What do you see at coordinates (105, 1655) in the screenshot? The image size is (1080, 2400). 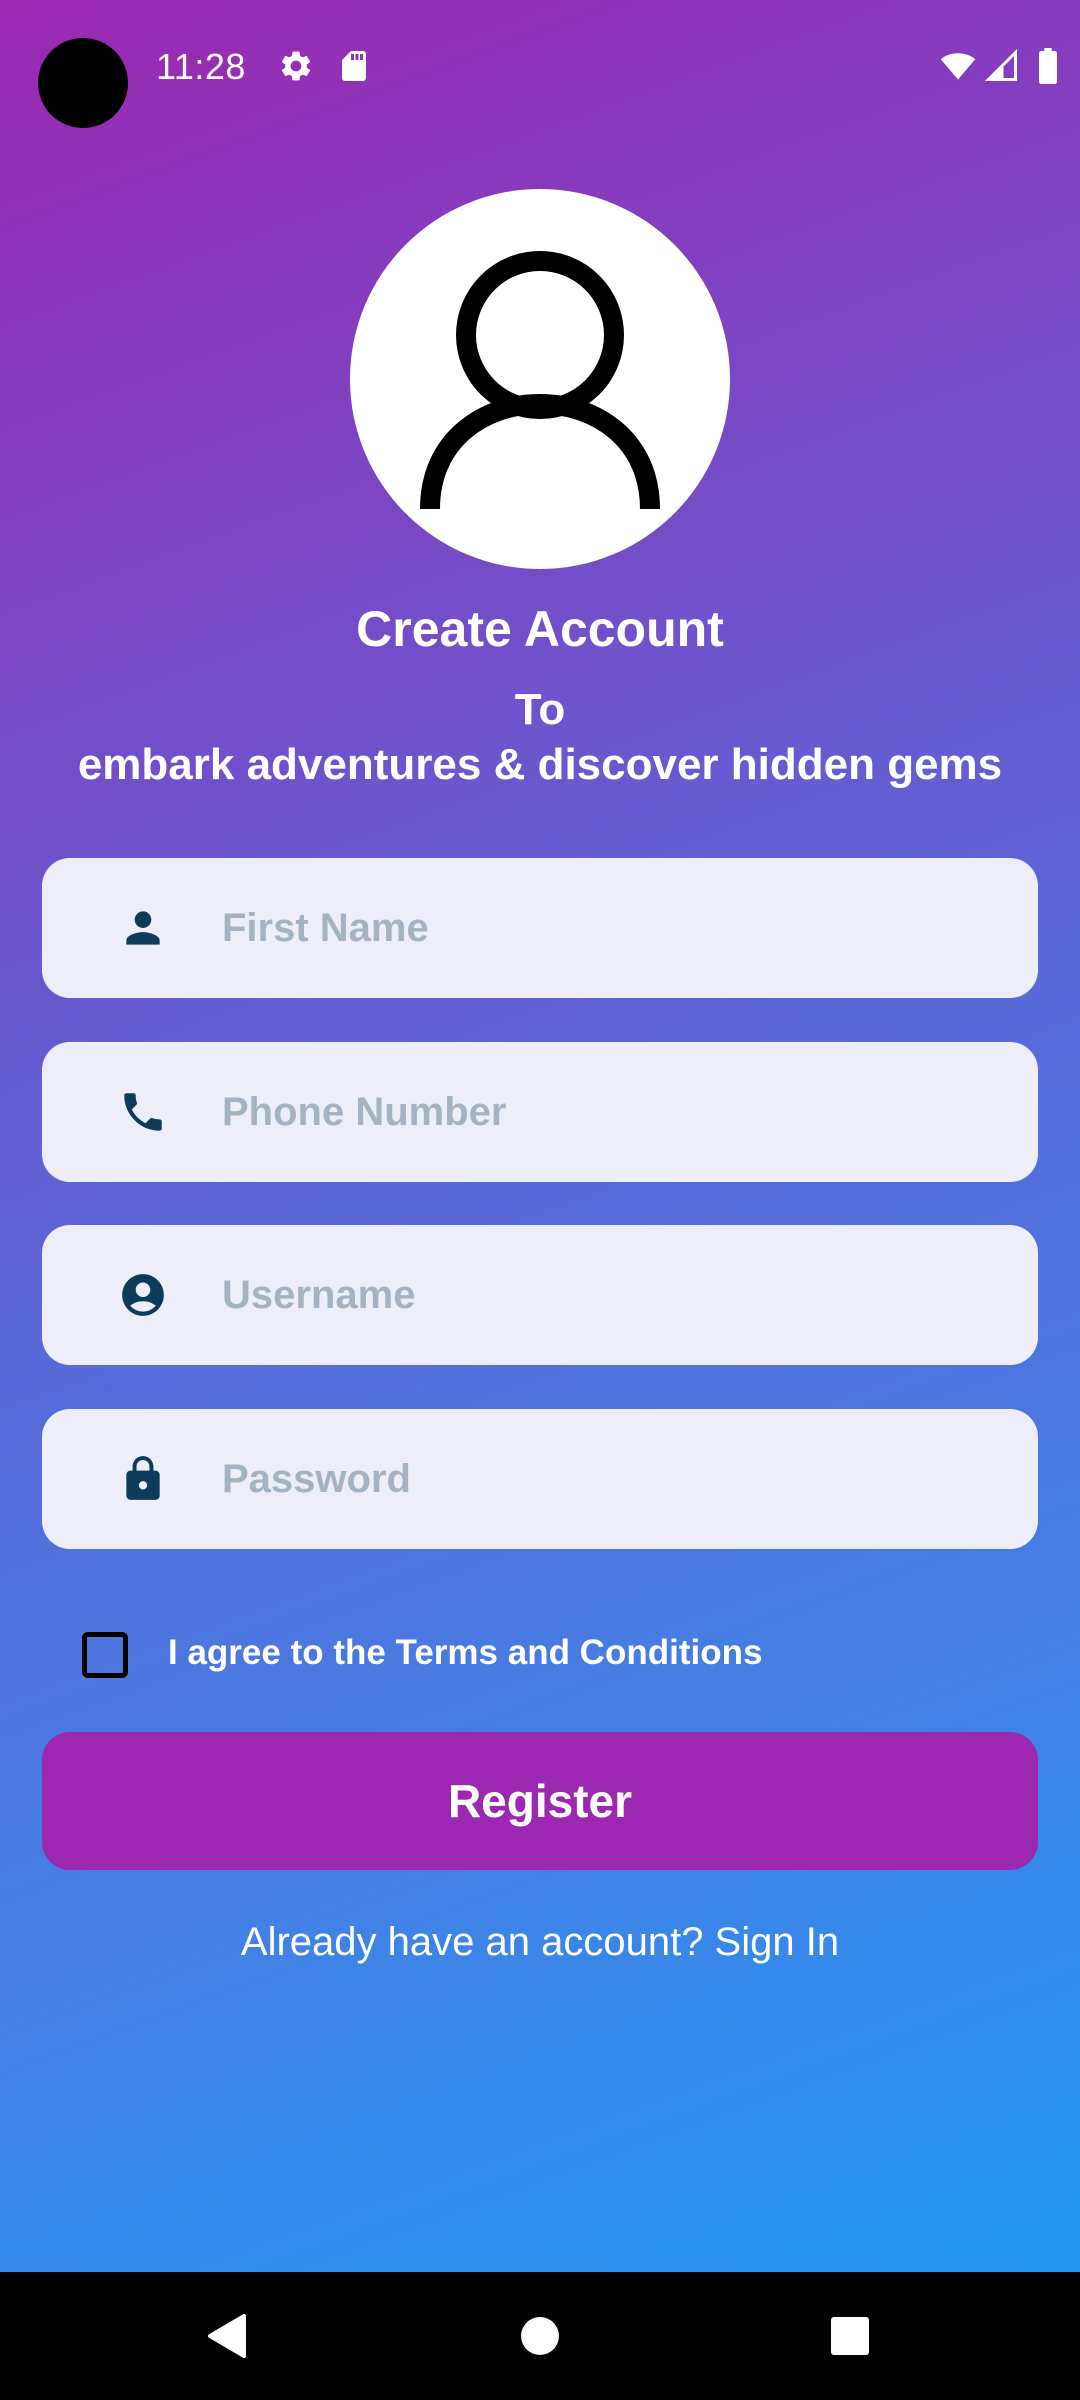 I see `terms-checkbox` at bounding box center [105, 1655].